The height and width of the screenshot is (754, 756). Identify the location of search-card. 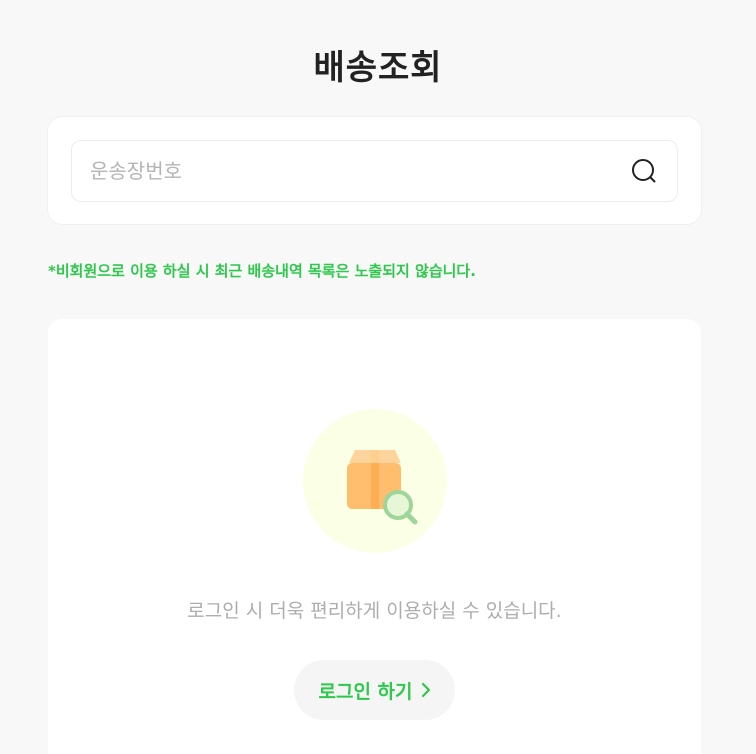
(374, 170).